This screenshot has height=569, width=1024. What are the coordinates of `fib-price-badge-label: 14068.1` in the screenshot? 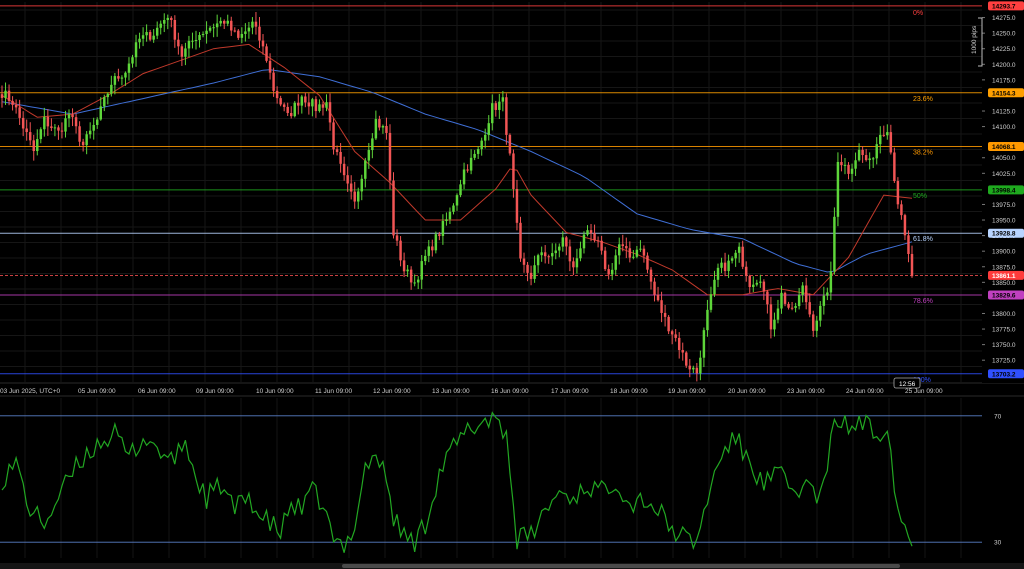 It's located at (1004, 147).